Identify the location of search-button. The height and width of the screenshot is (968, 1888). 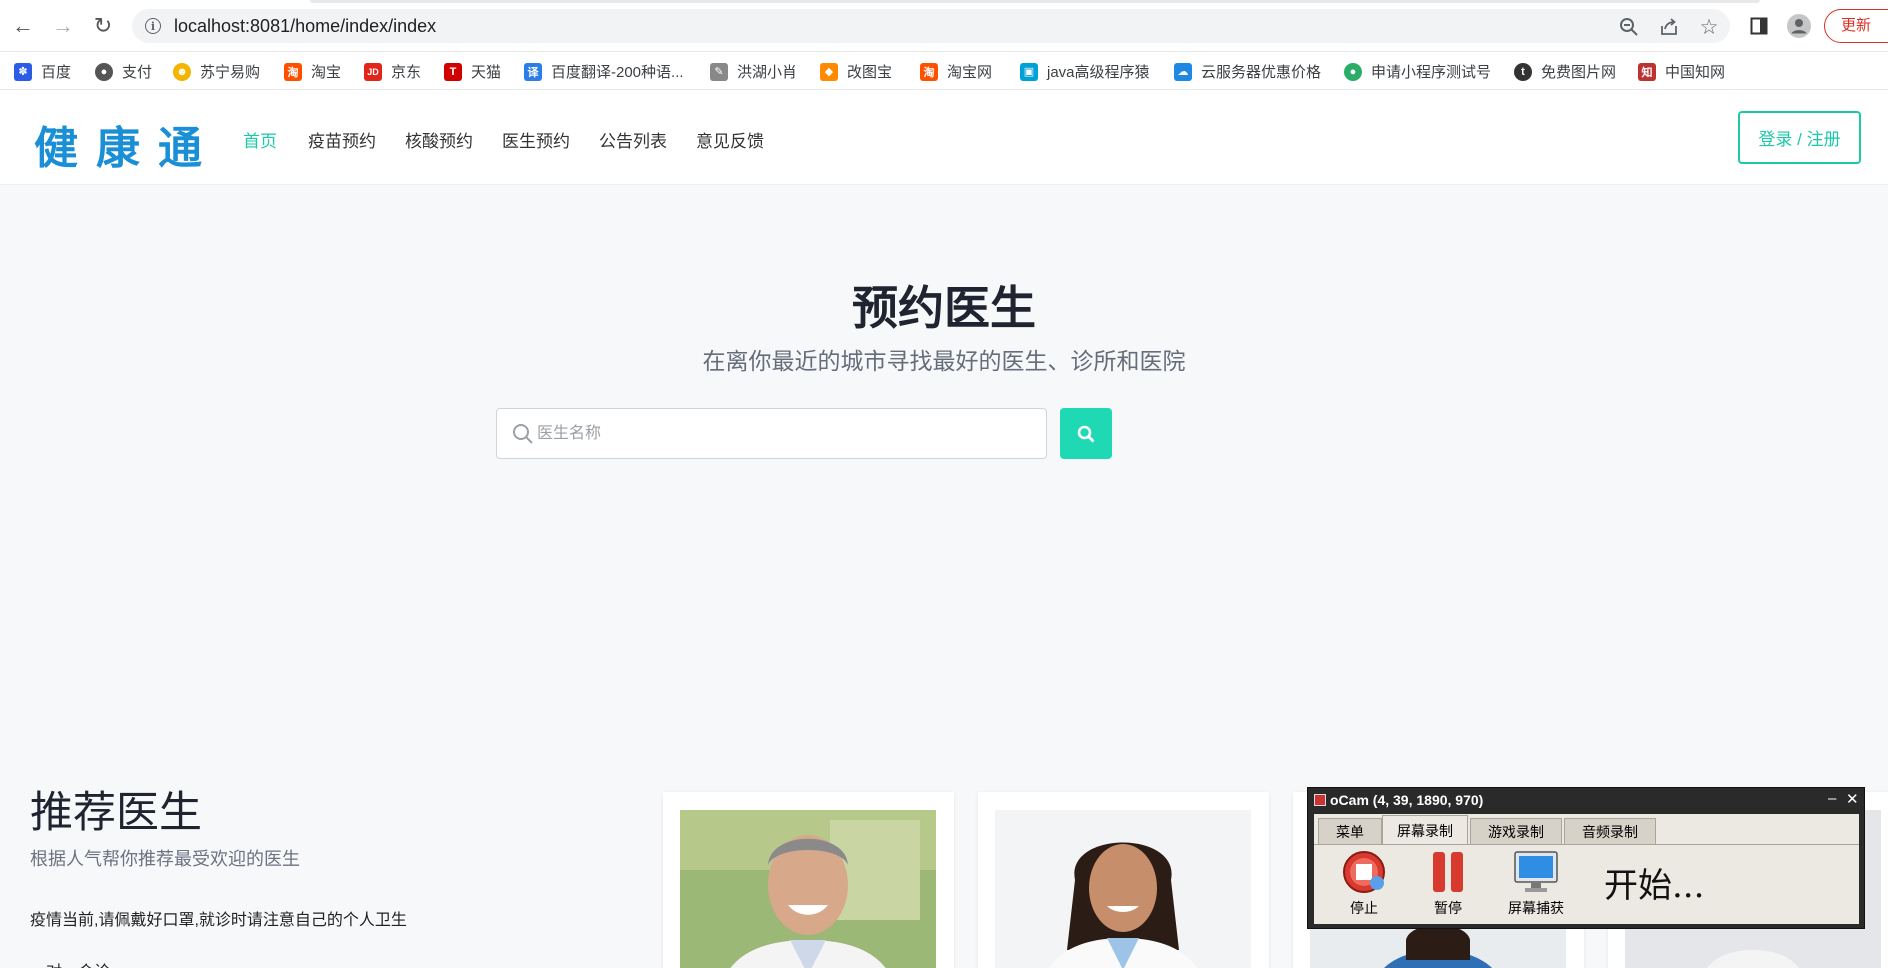
(1086, 433).